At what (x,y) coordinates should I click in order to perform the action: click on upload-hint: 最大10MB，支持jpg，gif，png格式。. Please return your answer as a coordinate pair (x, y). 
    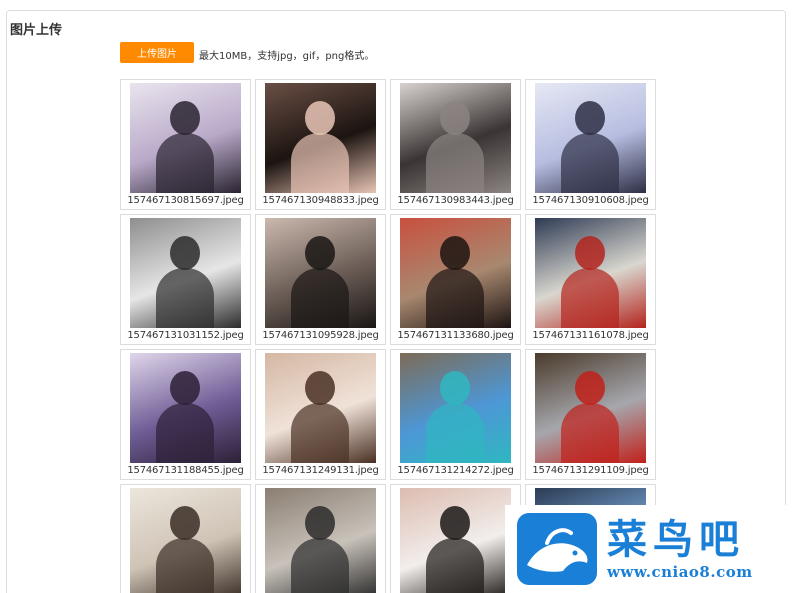
    Looking at the image, I should click on (287, 56).